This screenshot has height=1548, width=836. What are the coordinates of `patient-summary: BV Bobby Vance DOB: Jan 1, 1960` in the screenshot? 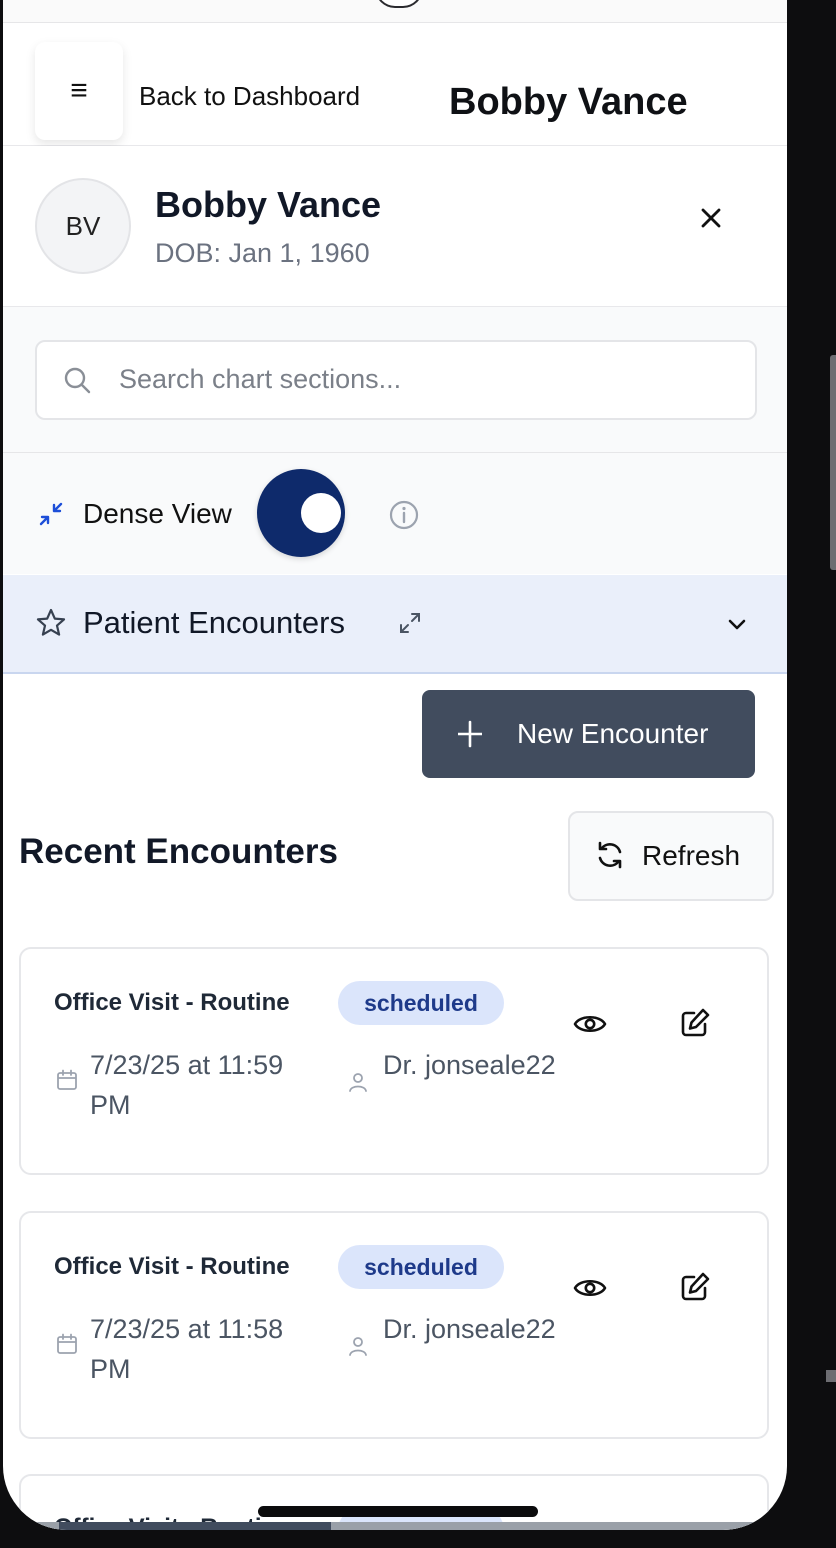 It's located at (395, 226).